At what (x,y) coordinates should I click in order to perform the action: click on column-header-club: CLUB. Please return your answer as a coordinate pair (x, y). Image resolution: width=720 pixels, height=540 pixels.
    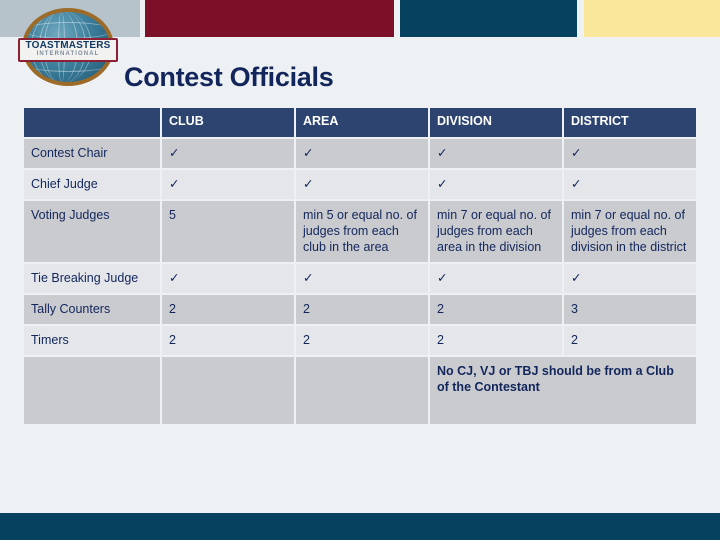
    Looking at the image, I should click on (228, 122).